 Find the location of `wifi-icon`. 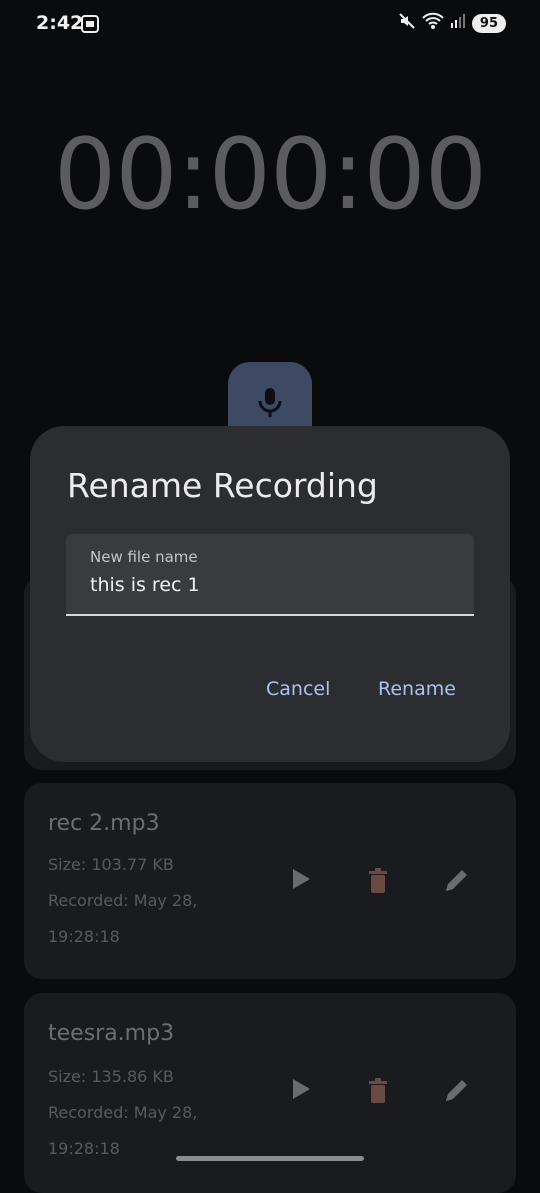

wifi-icon is located at coordinates (433, 23).